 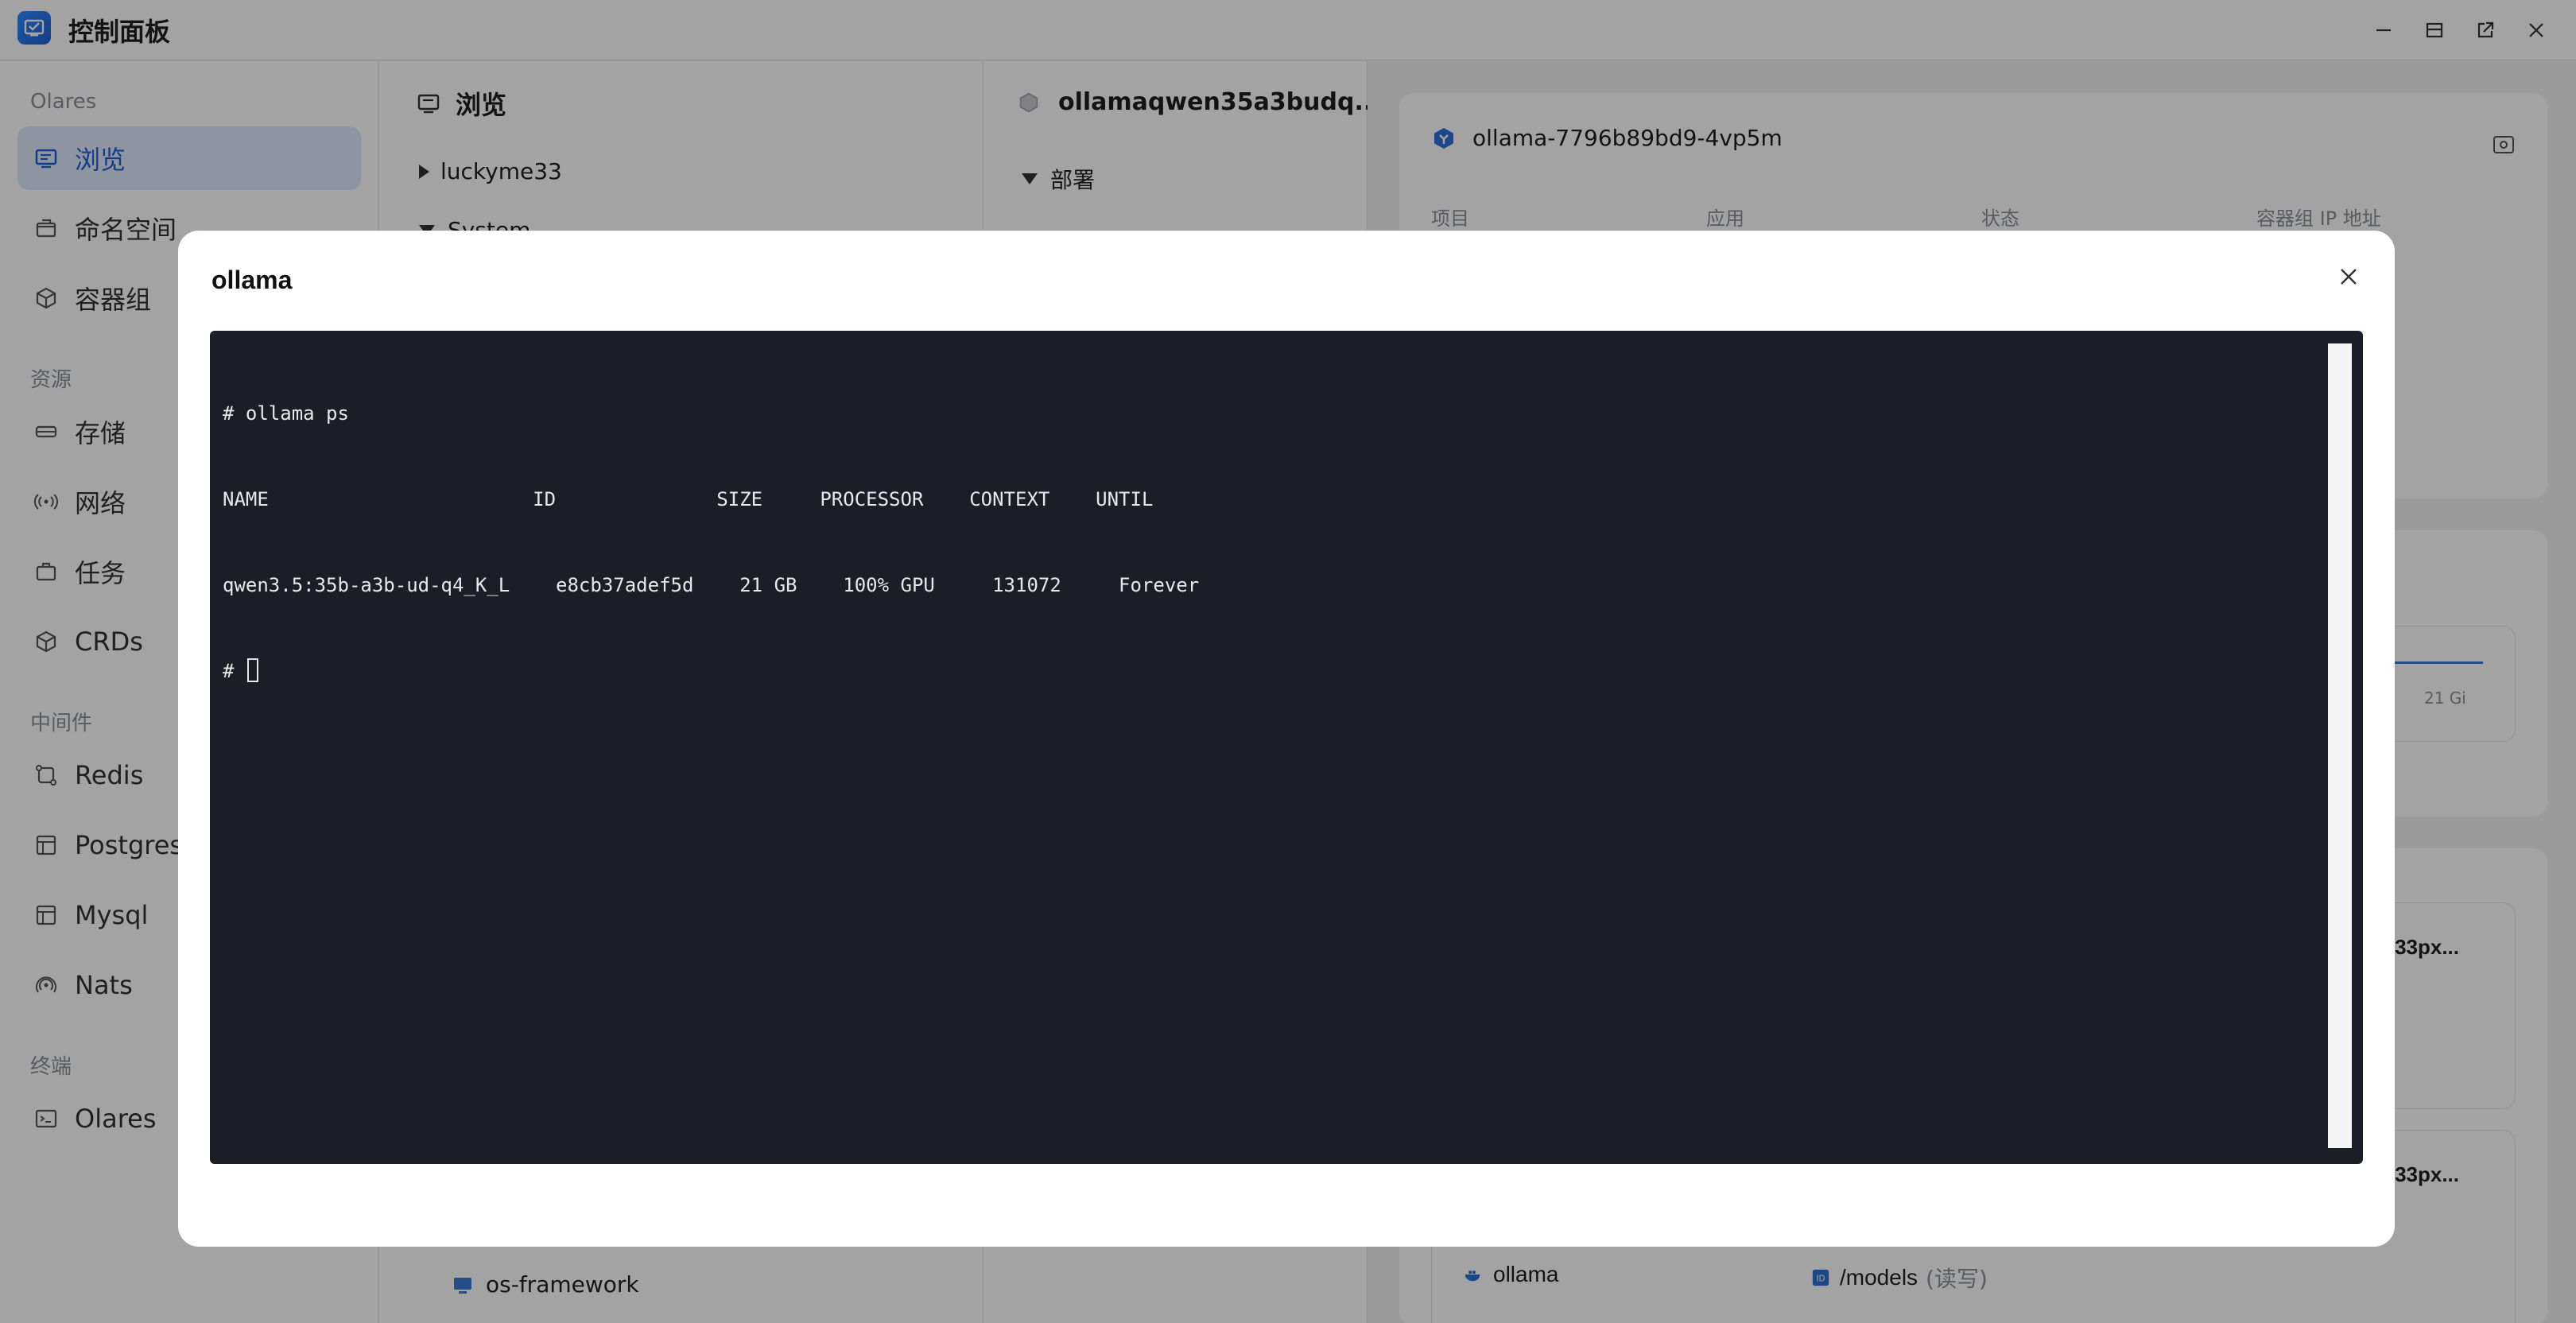 I want to click on dialog-close-button, so click(x=2348, y=277).